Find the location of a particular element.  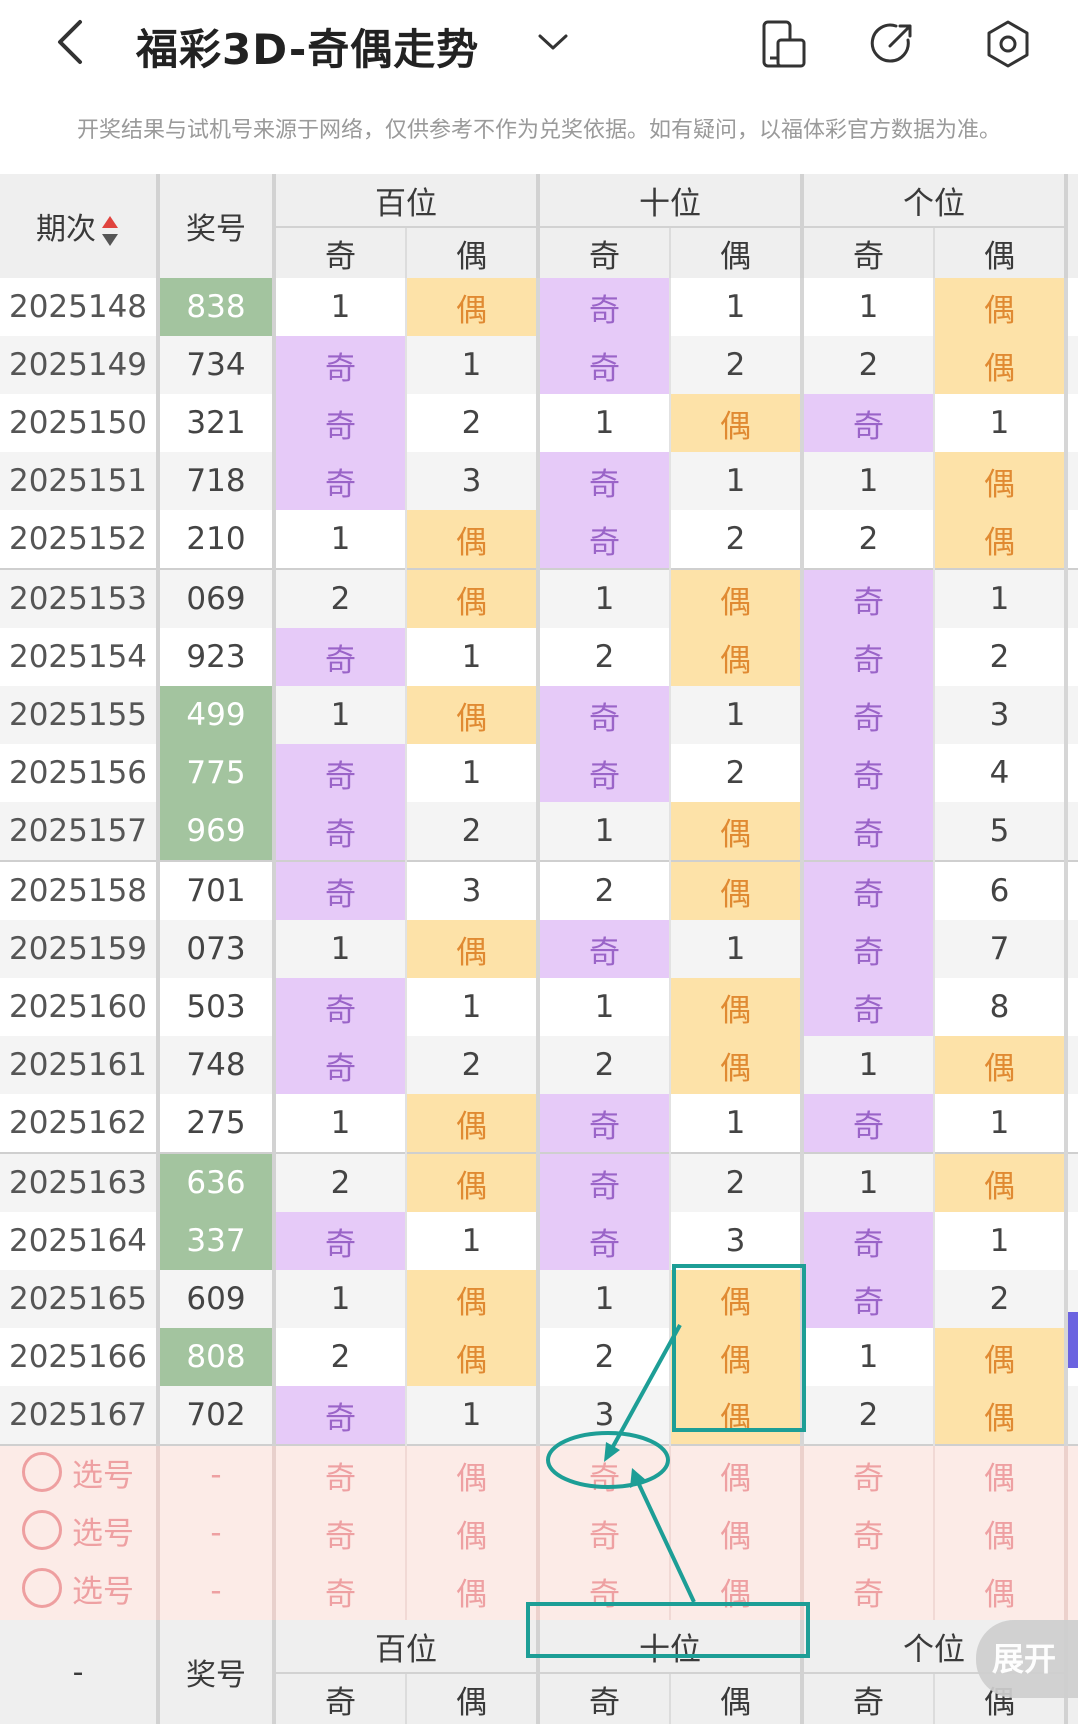

annotation-overlay is located at coordinates (668, 1461).